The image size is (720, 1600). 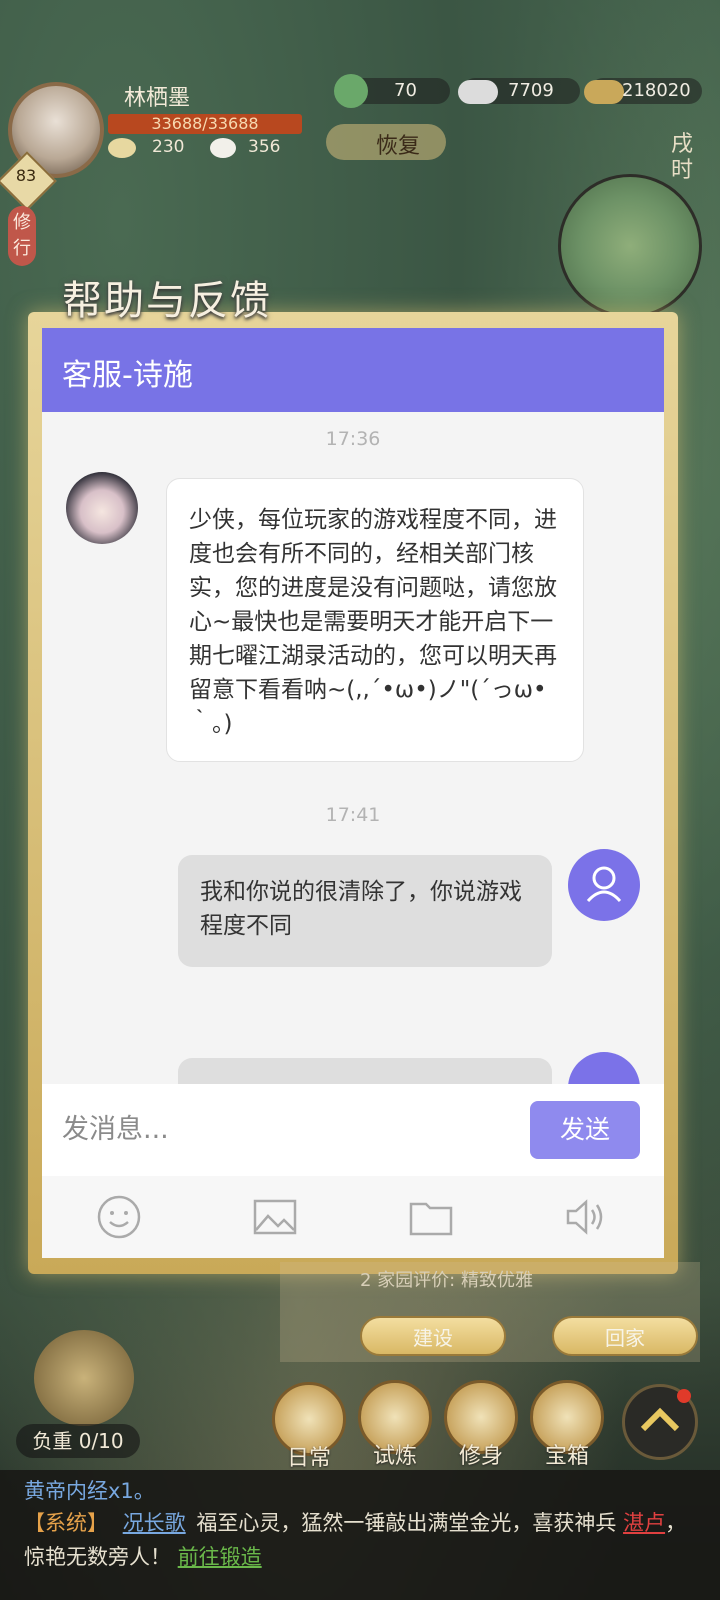 What do you see at coordinates (405, 90) in the screenshot?
I see `jade-value: 70` at bounding box center [405, 90].